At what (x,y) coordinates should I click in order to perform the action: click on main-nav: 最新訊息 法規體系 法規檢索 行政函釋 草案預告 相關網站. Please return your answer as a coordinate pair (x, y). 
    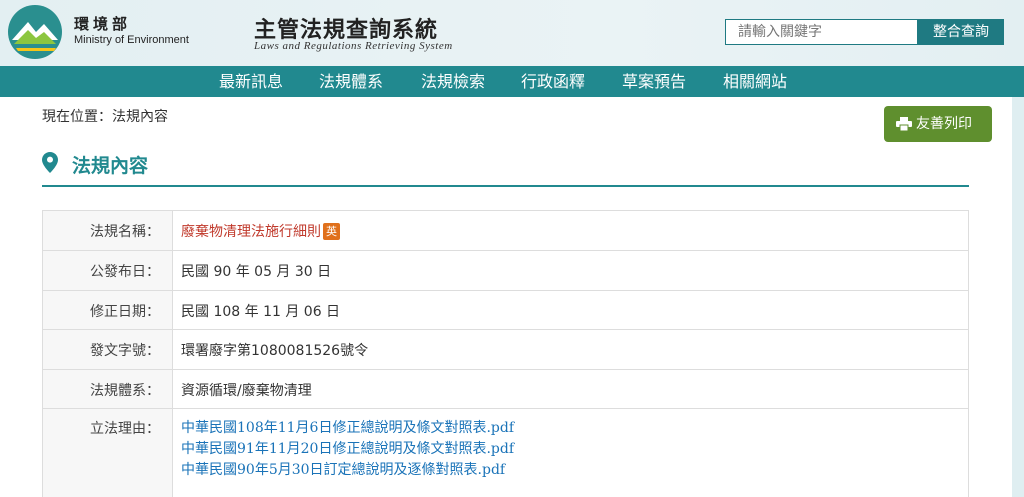
    Looking at the image, I should click on (512, 81).